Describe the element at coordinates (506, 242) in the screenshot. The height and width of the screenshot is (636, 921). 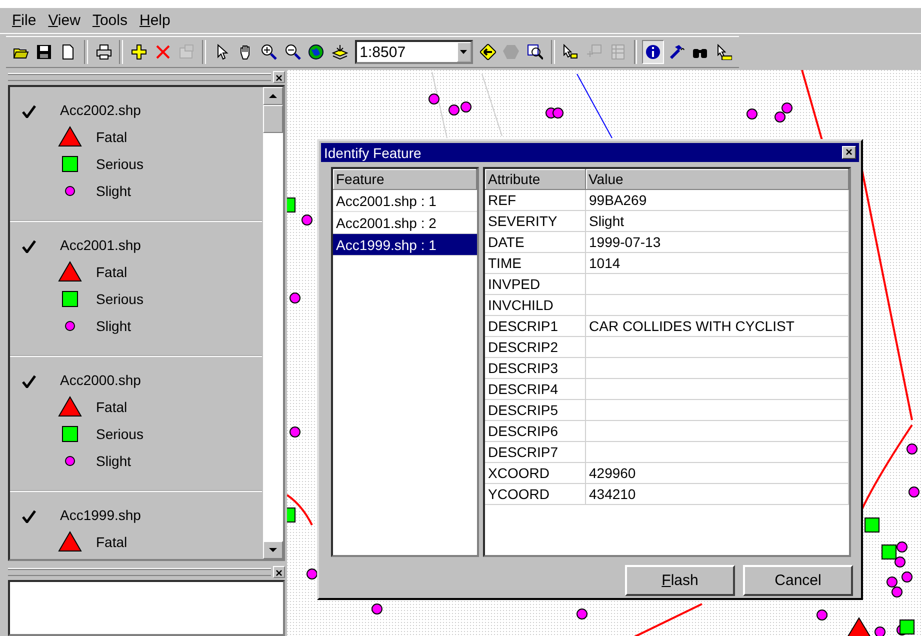
I see `table-cell: DATE` at that location.